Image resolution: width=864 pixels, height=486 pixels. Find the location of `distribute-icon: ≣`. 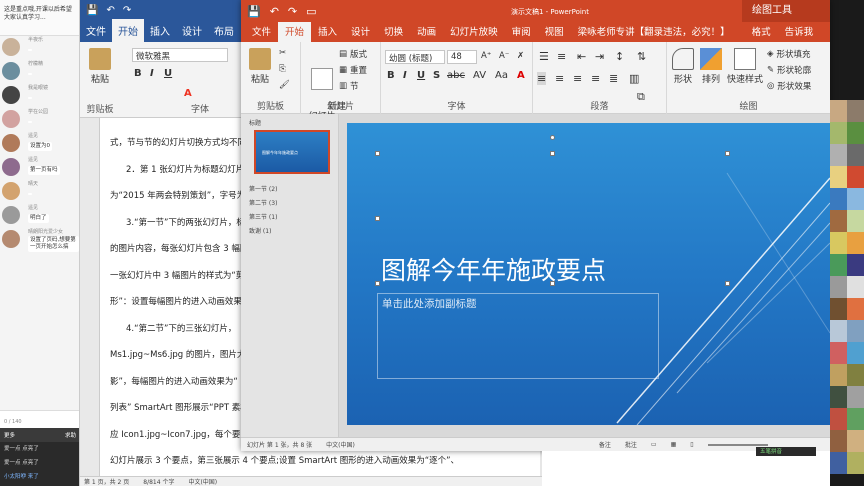

distribute-icon: ≣ is located at coordinates (613, 78).